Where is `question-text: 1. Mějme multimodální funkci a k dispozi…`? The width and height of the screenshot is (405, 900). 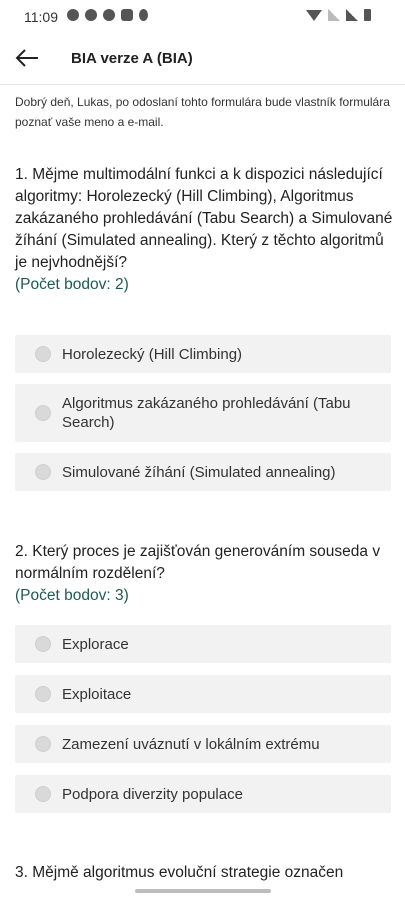
question-text: 1. Mějme multimodální funkci a k dispozi… is located at coordinates (204, 218).